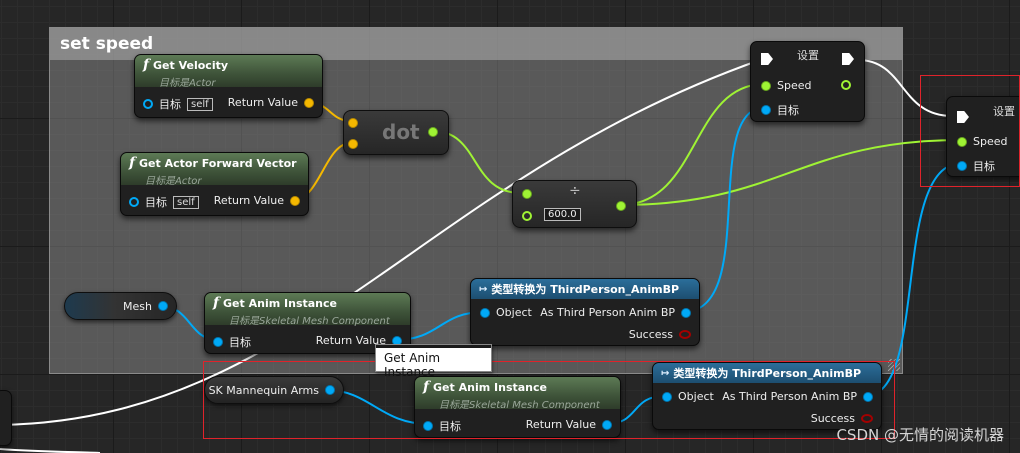 The height and width of the screenshot is (453, 1020). What do you see at coordinates (218, 163) in the screenshot?
I see `node-title: Get Actor Forward Vector` at bounding box center [218, 163].